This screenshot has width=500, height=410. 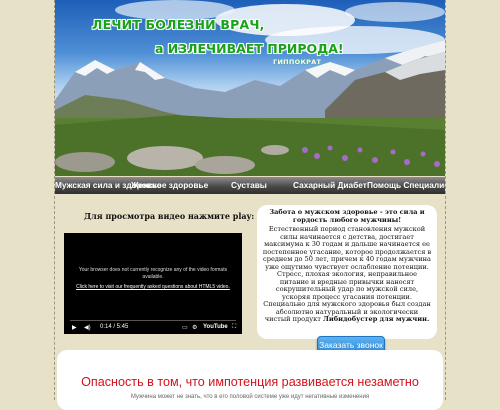 I want to click on volume-icon: ◀), so click(x=87, y=327).